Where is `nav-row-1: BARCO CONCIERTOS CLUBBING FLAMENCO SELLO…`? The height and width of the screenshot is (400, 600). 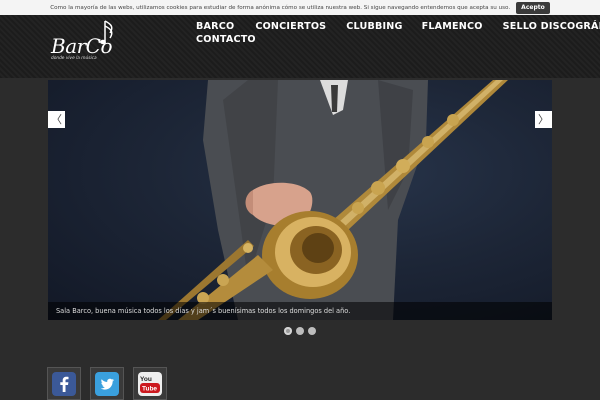
nav-row-1: BARCO CONCIERTOS CLUBBING FLAMENCO SELLO… is located at coordinates (398, 26).